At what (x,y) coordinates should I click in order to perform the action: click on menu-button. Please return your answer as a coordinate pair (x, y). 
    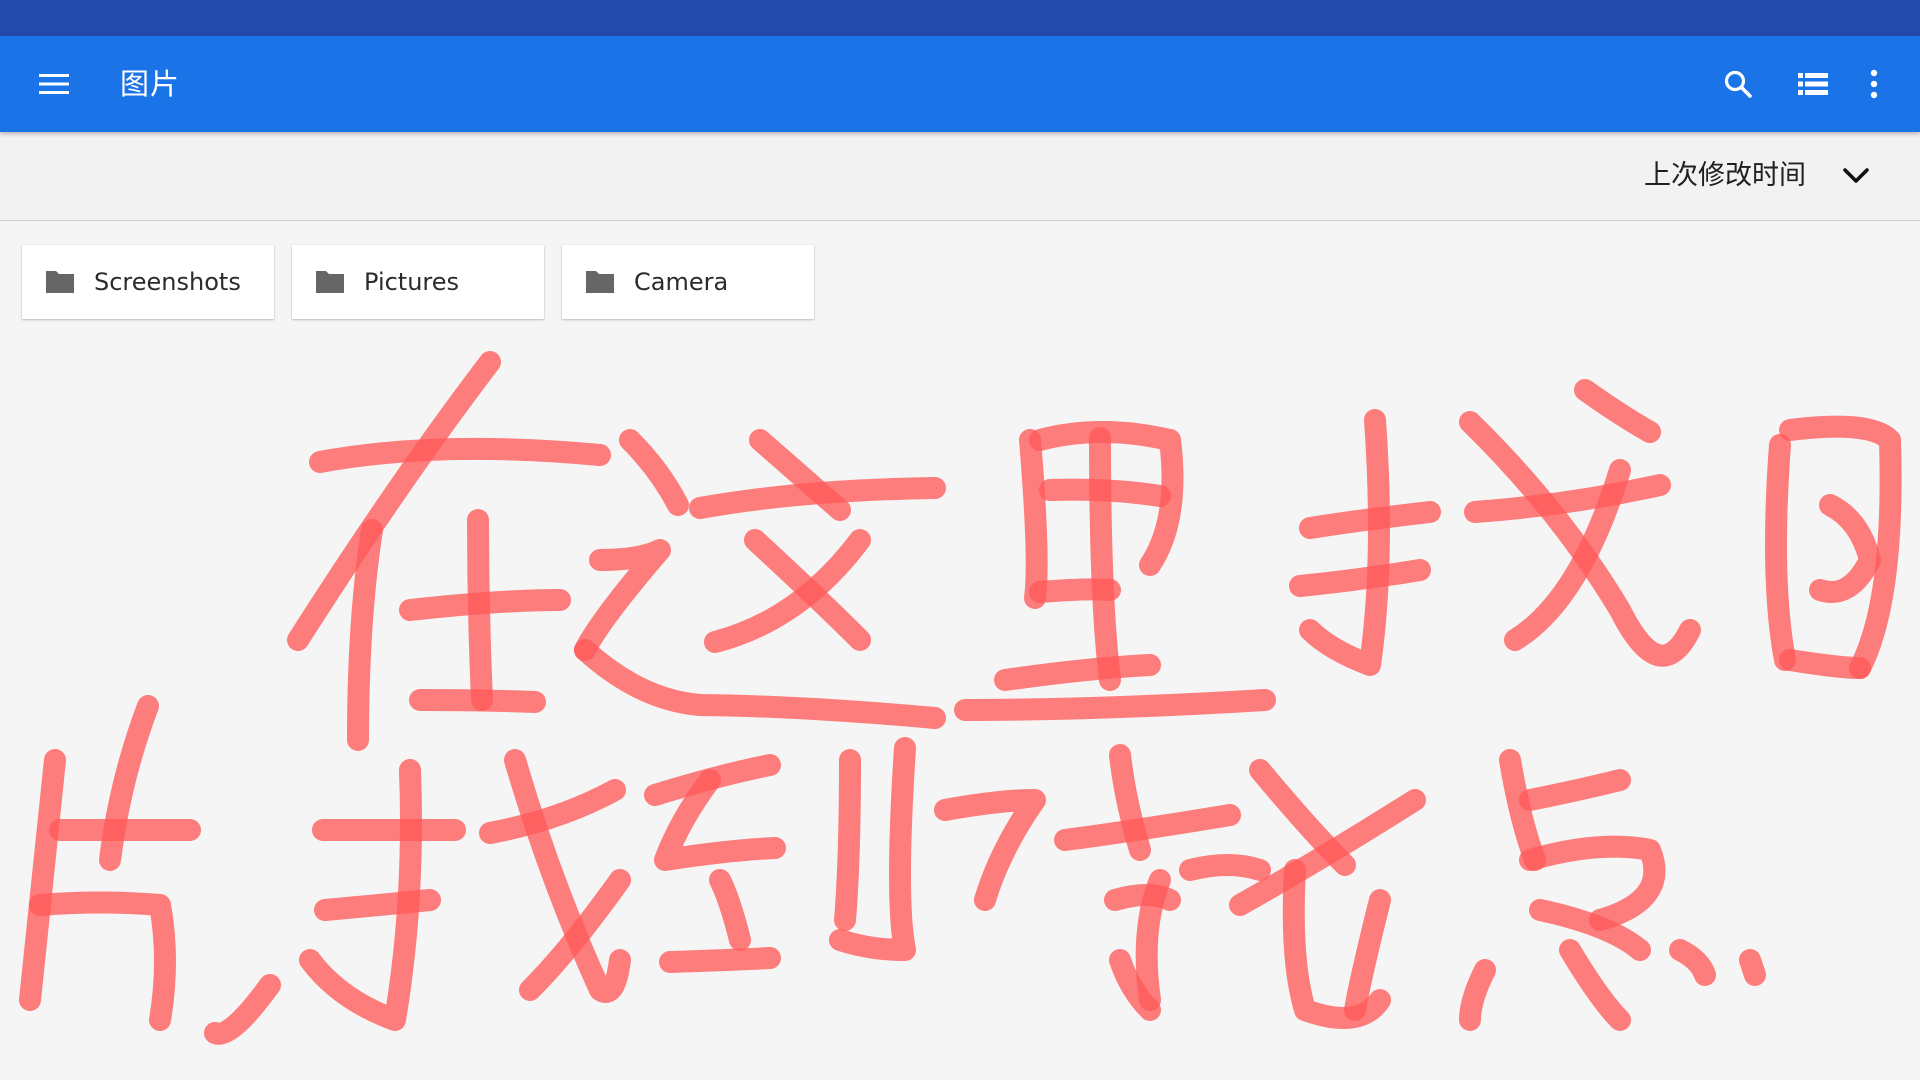
    Looking at the image, I should click on (54, 84).